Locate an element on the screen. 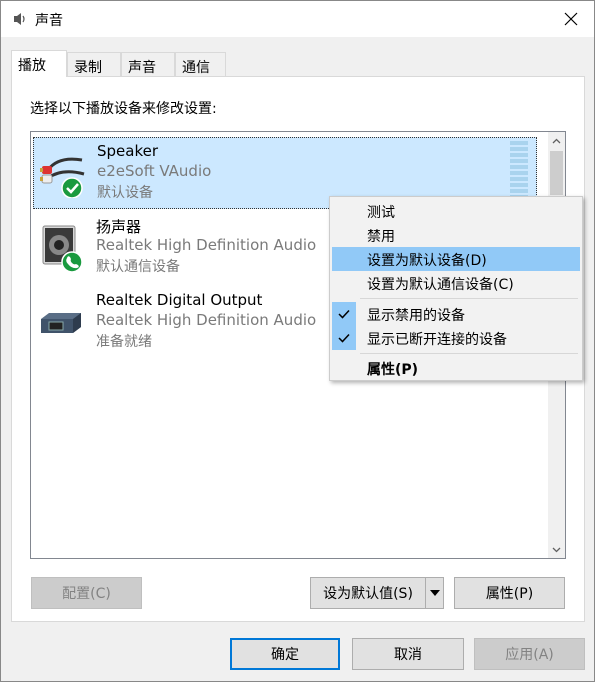  tab-playback: 播放 is located at coordinates (39, 63).